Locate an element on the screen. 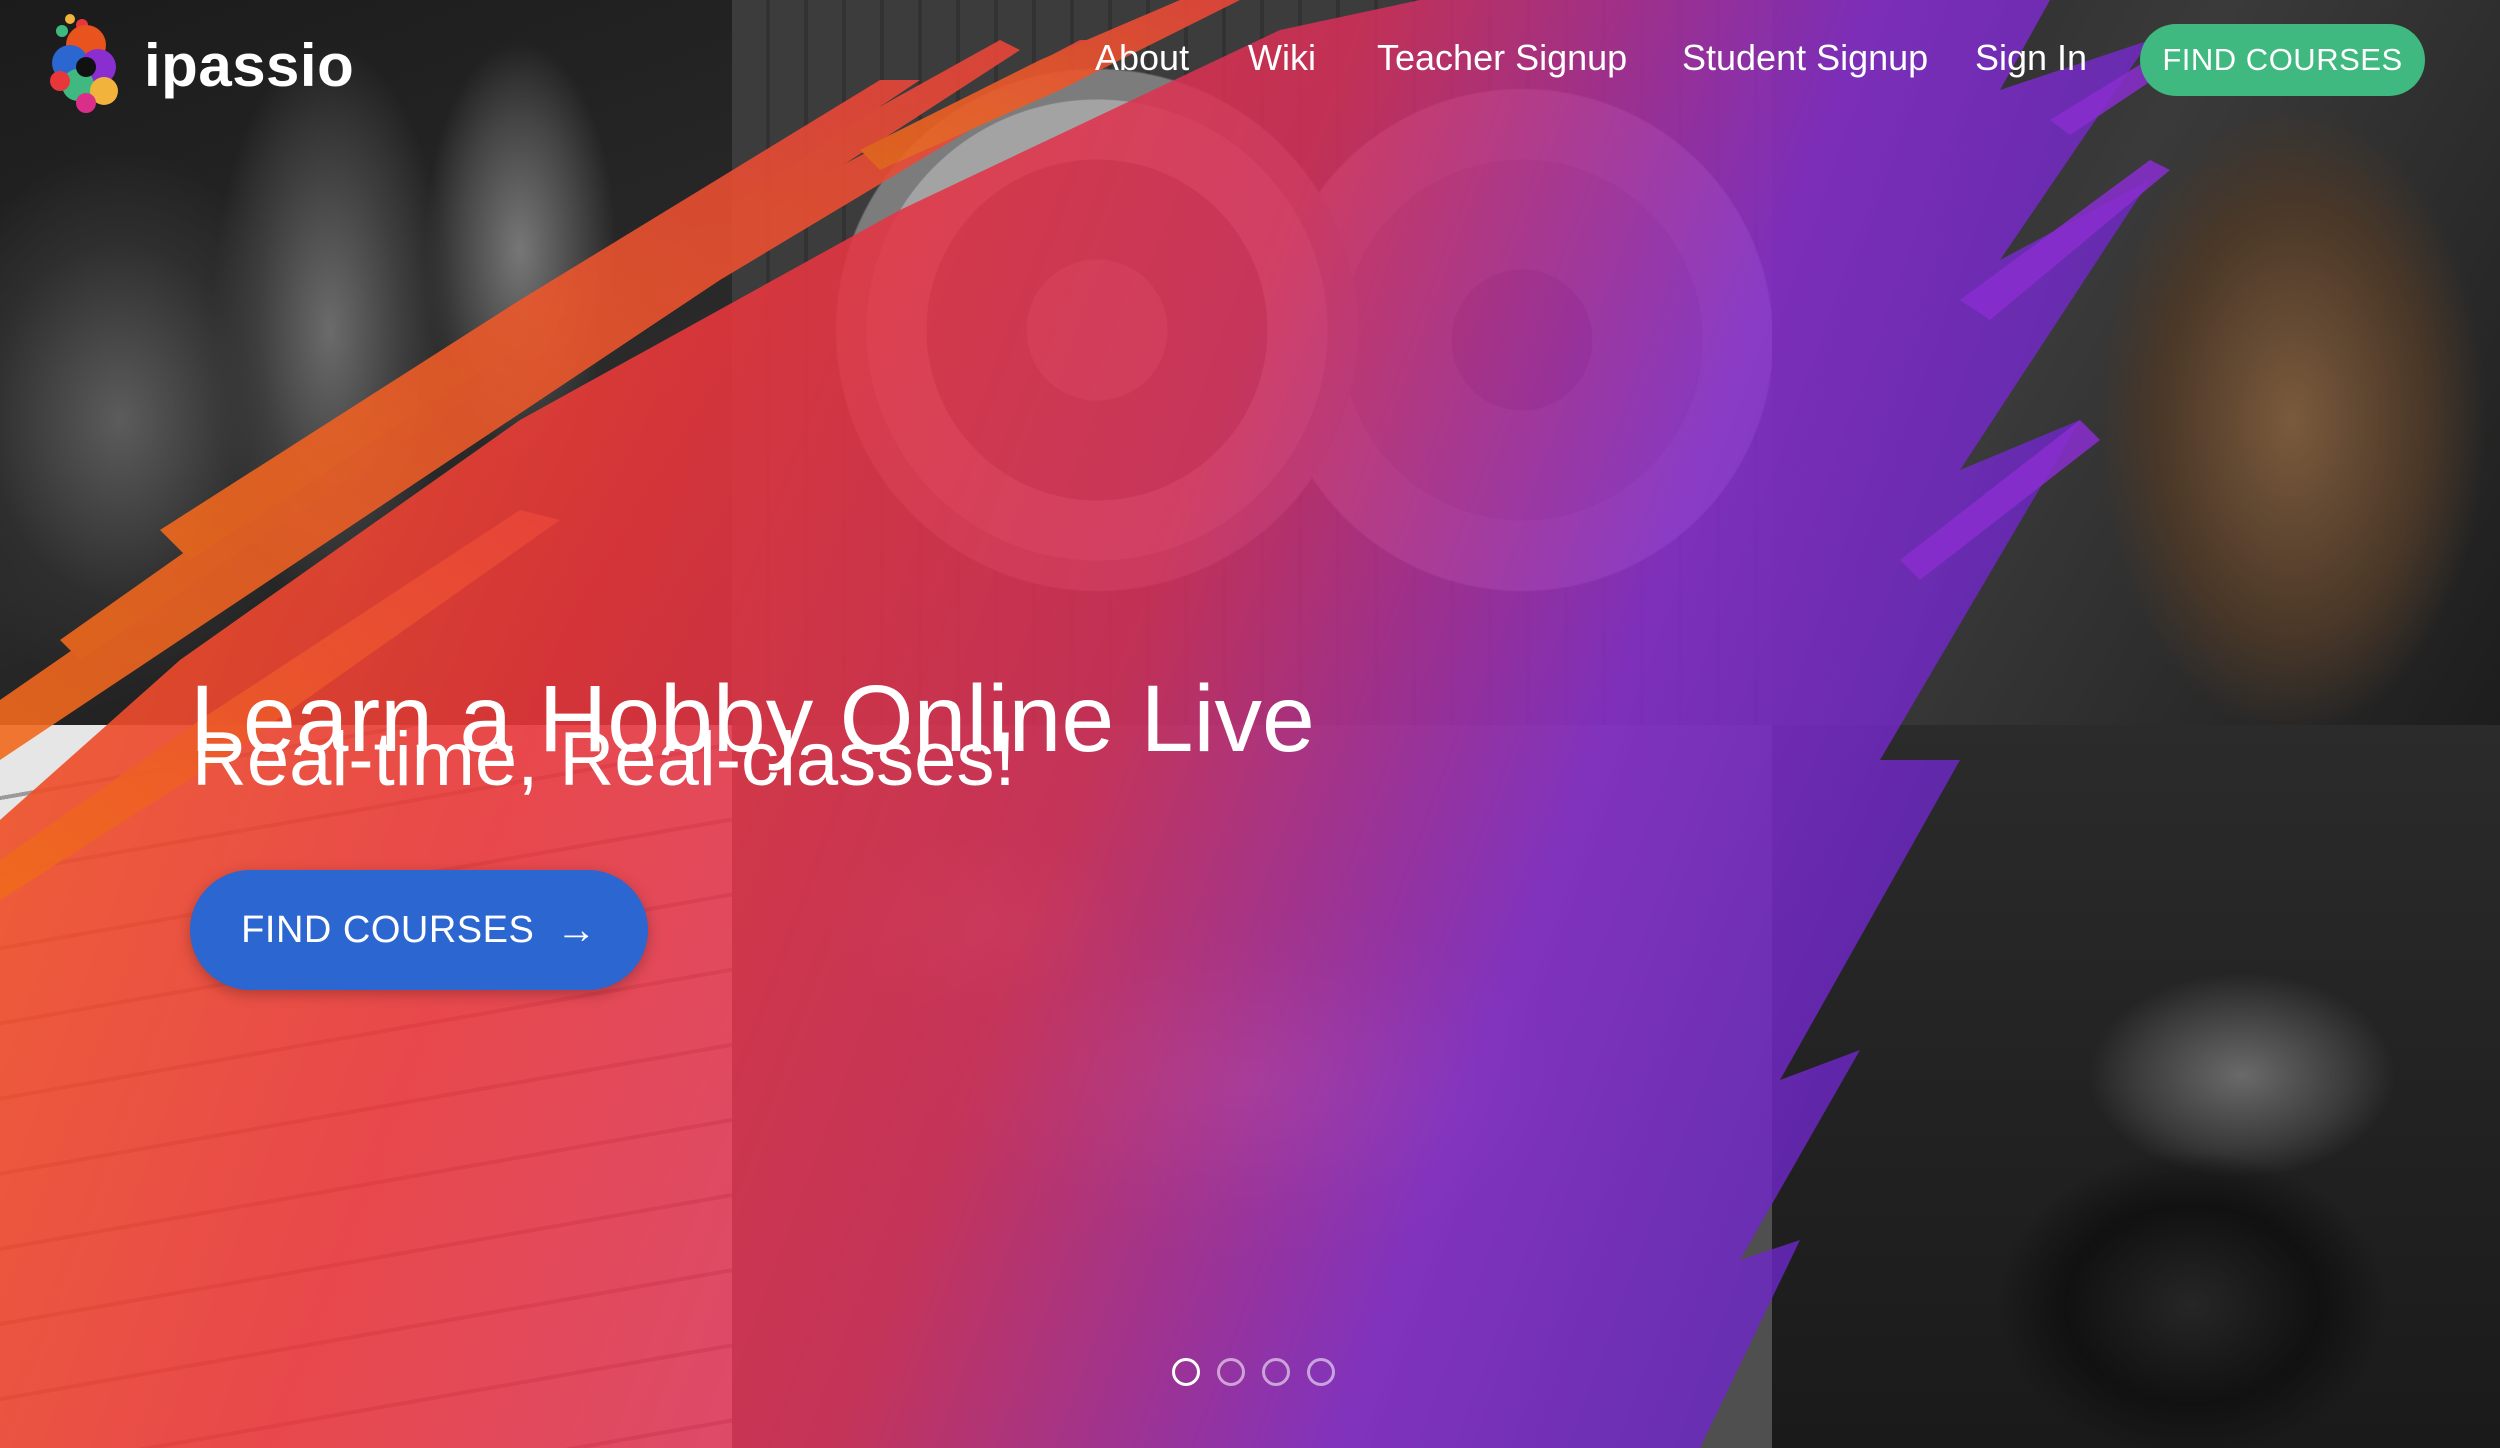  nav-find-courses-button: FIND COURSES is located at coordinates (2282, 60).